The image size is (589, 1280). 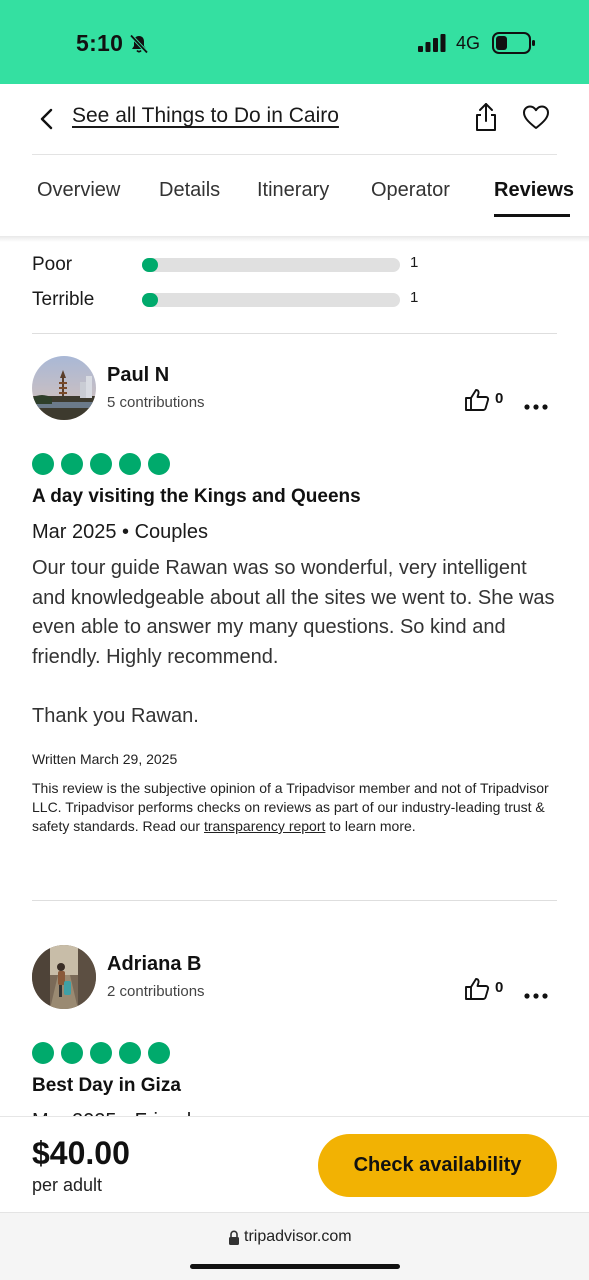 I want to click on url-text: tripadvisor.com, so click(x=298, y=1237).